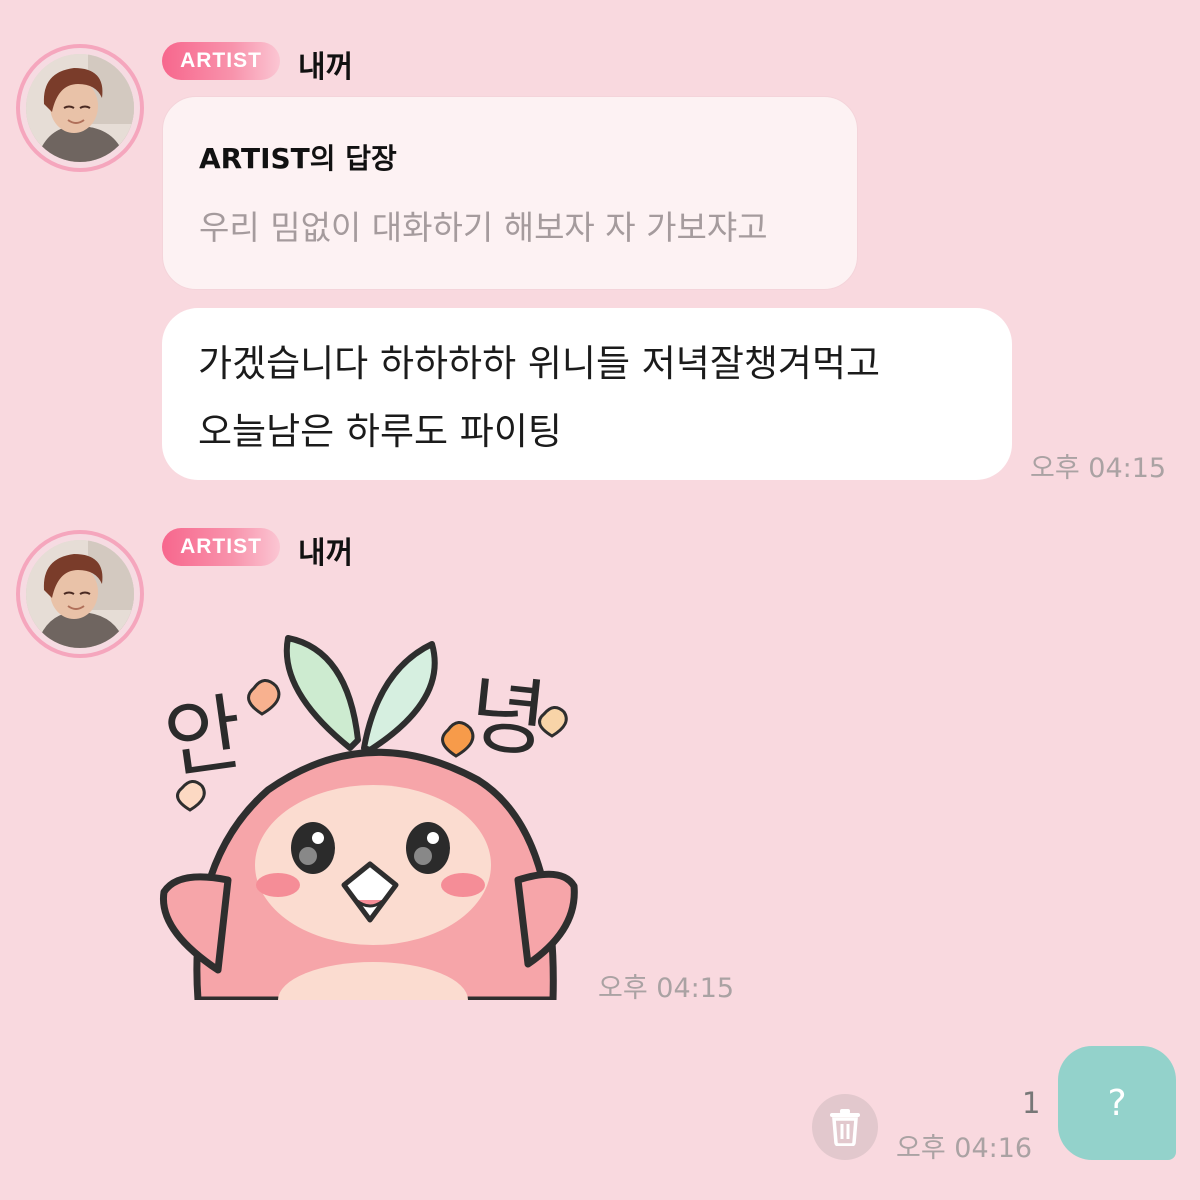 The image size is (1200, 1200). I want to click on my-message-bubble: ?, so click(1117, 1103).